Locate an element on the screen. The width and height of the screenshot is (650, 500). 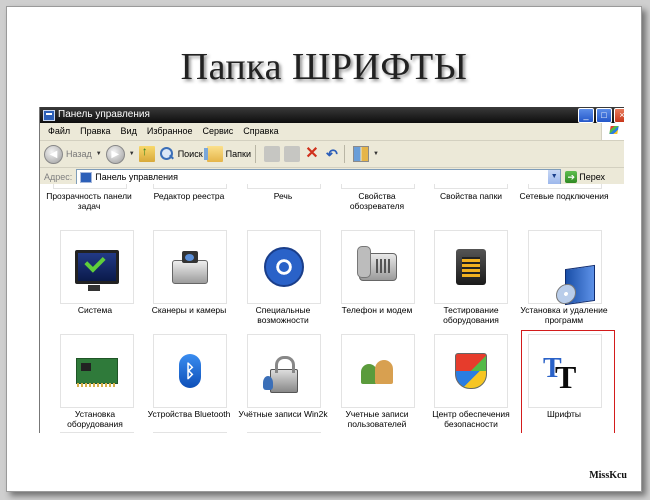
item-add-remove-programs is located at coordinates (565, 268).